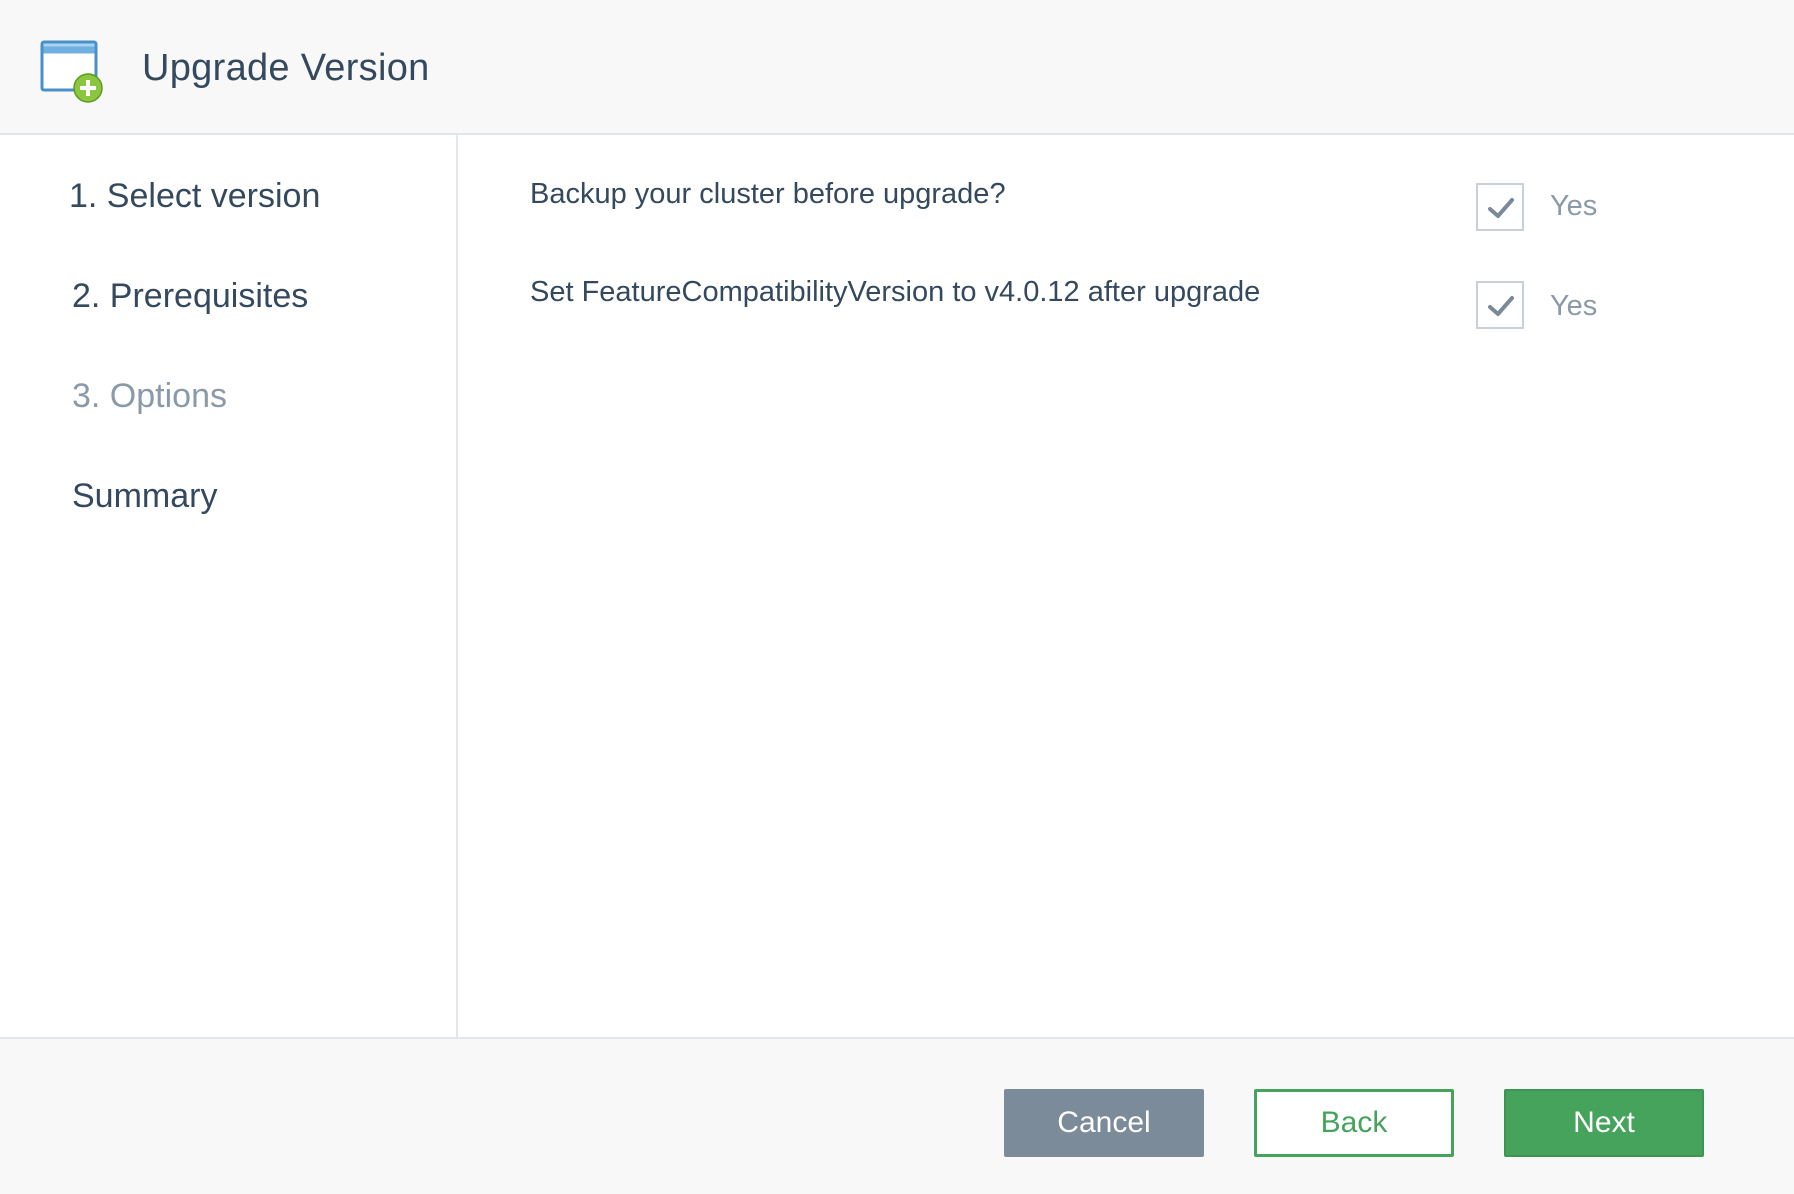 This screenshot has height=1194, width=1794. I want to click on fcv-checkbox, so click(1500, 305).